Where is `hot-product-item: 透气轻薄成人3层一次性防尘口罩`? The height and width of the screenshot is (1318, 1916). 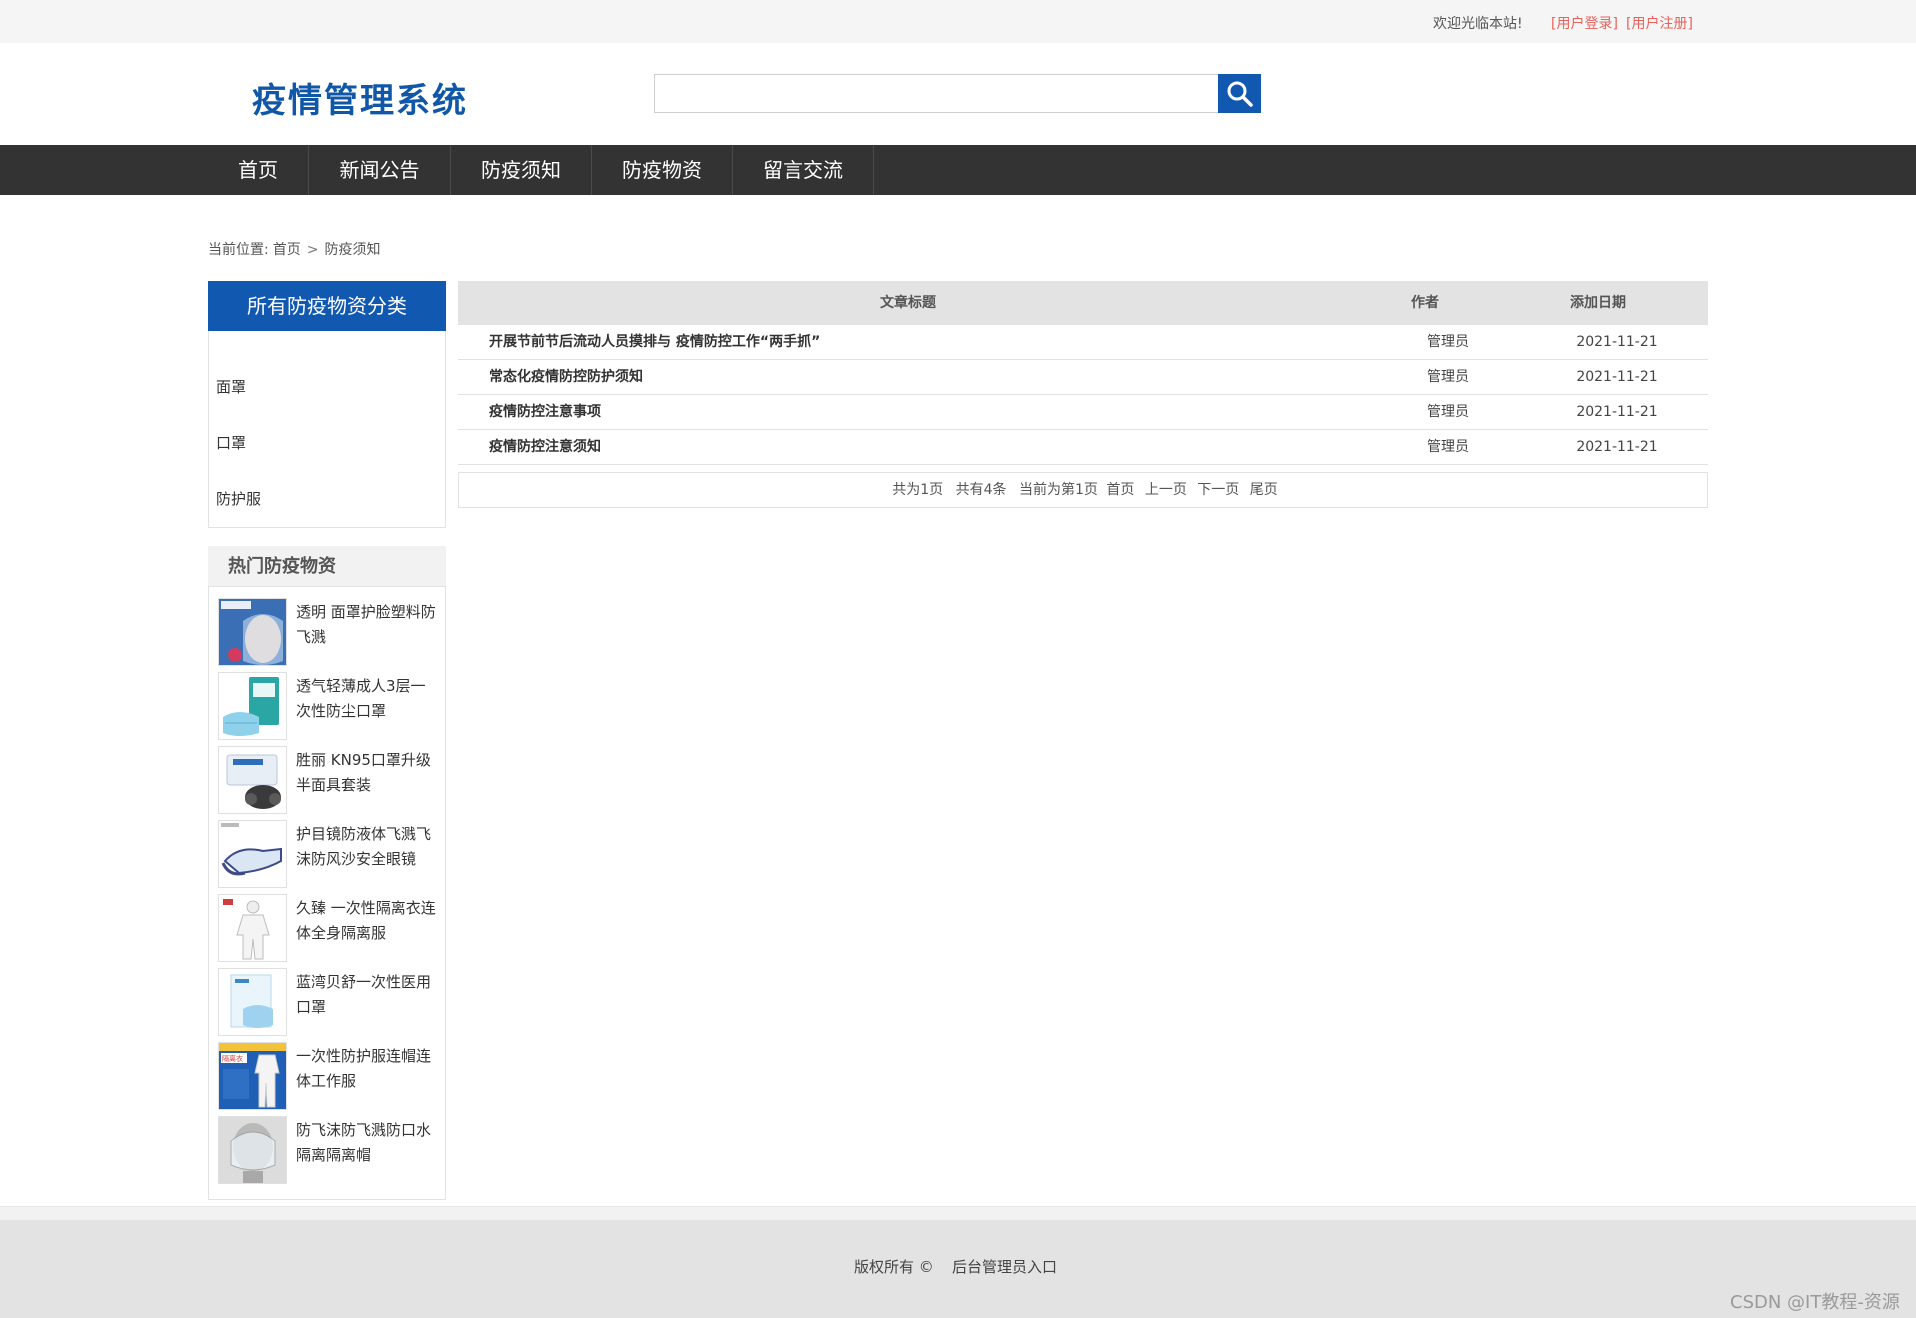 hot-product-item: 透气轻薄成人3层一次性防尘口罩 is located at coordinates (328, 706).